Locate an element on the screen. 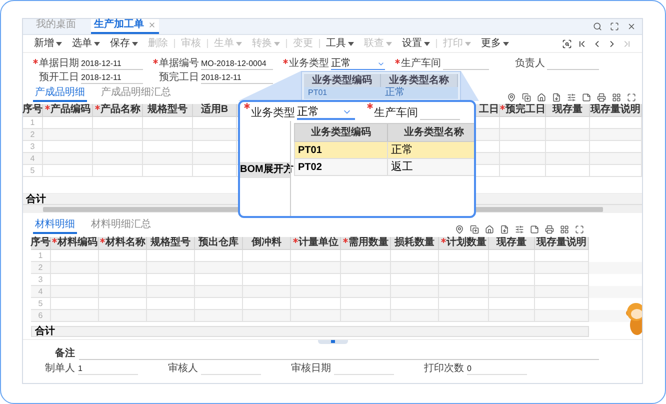 Image resolution: width=666 pixels, height=404 pixels. column-header: 需用数量 is located at coordinates (366, 243).